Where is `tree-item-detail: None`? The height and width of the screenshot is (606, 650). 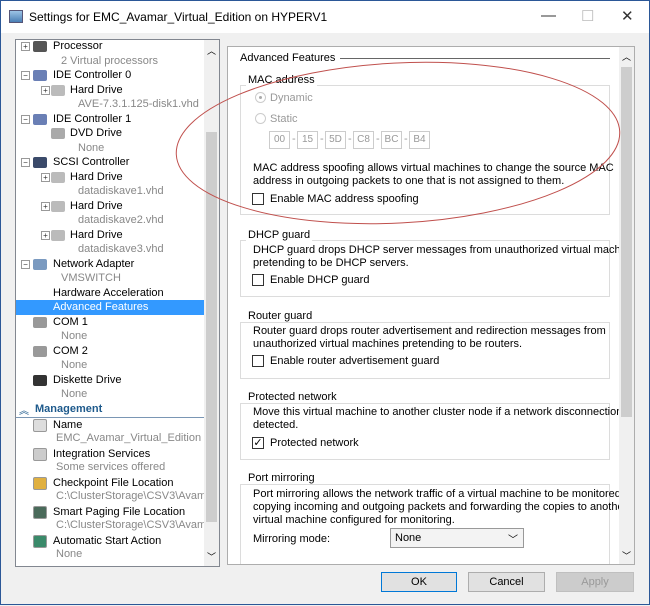 tree-item-detail: None is located at coordinates (69, 554).